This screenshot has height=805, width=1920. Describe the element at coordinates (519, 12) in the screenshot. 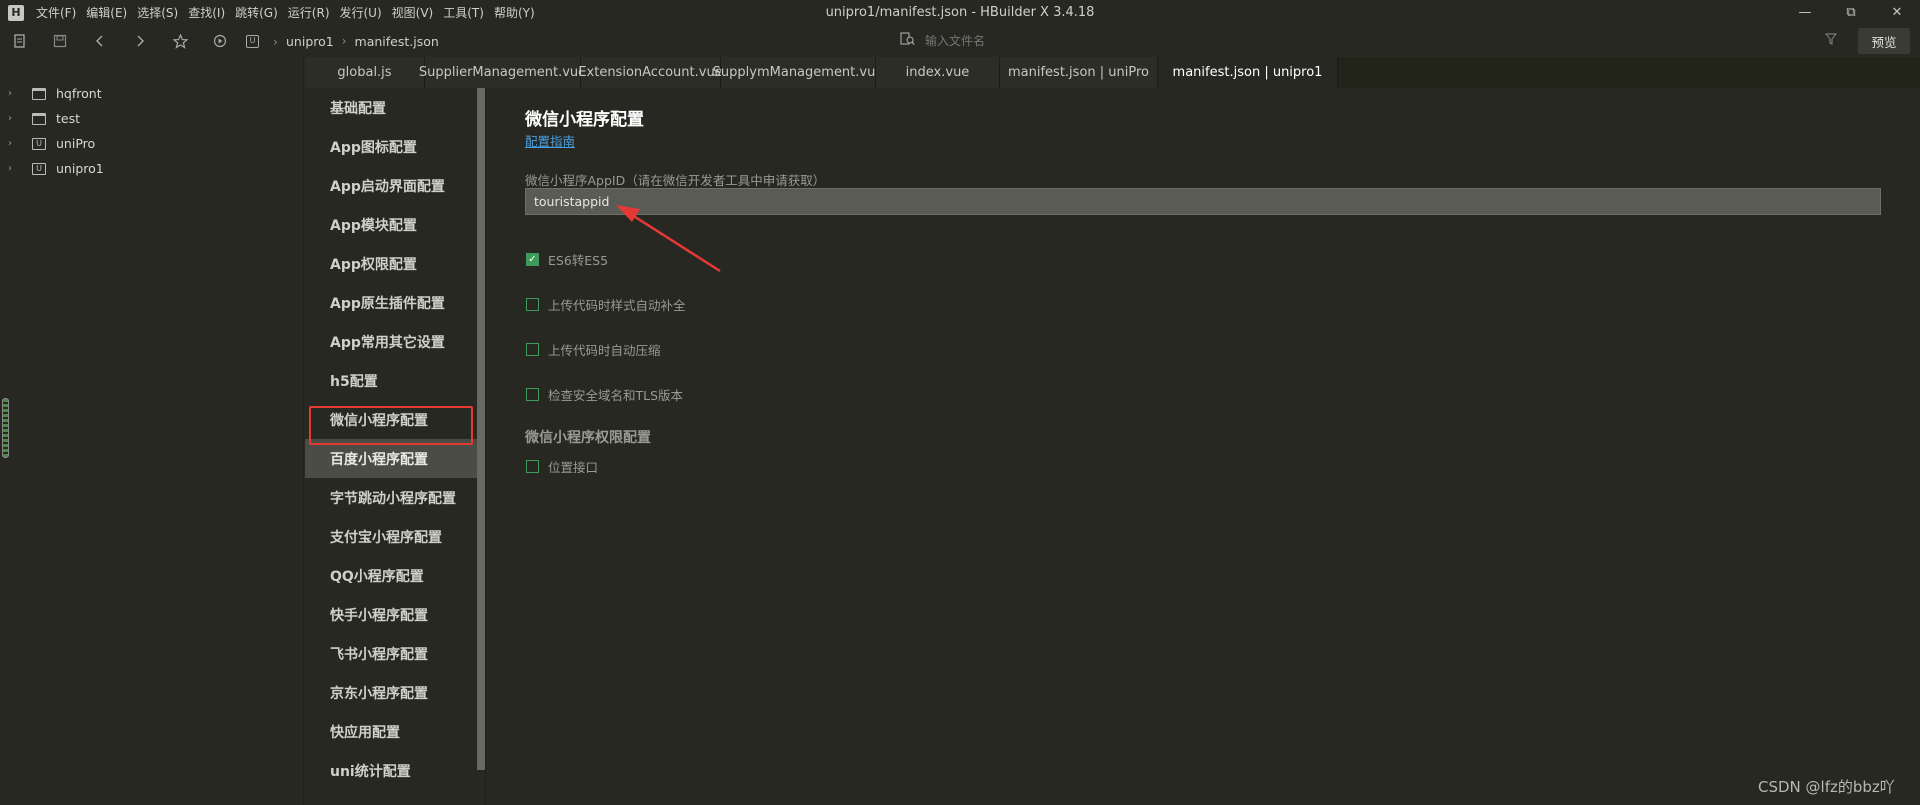

I see `menu-item: 帮助(Y)` at that location.